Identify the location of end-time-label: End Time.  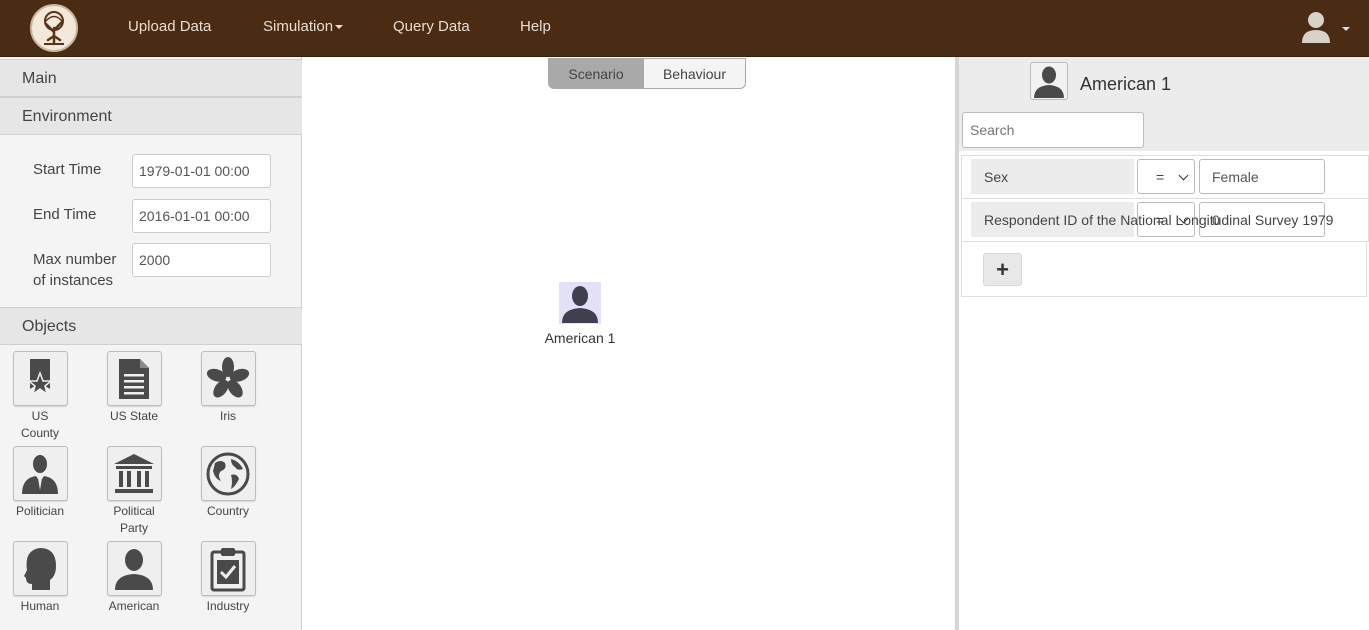
(65, 214).